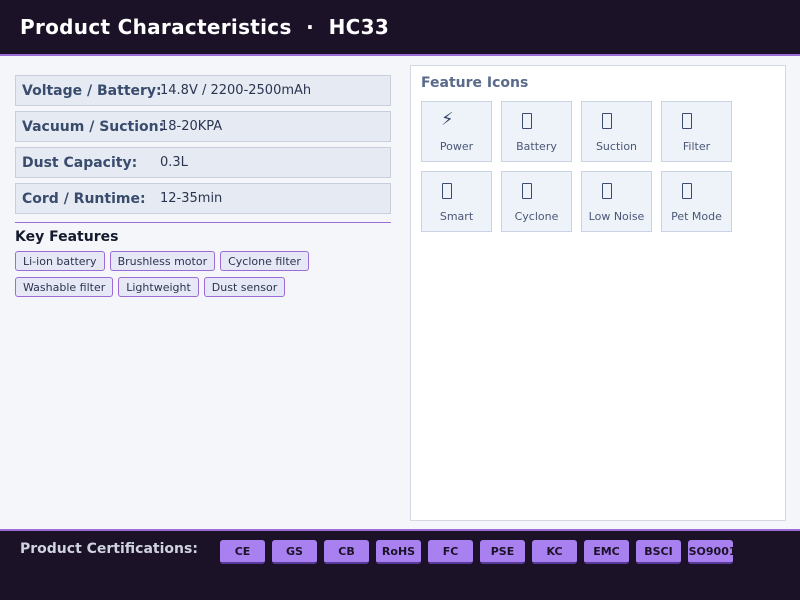  Describe the element at coordinates (93, 126) in the screenshot. I see `spec-label: Vacuum / Suction:` at that location.